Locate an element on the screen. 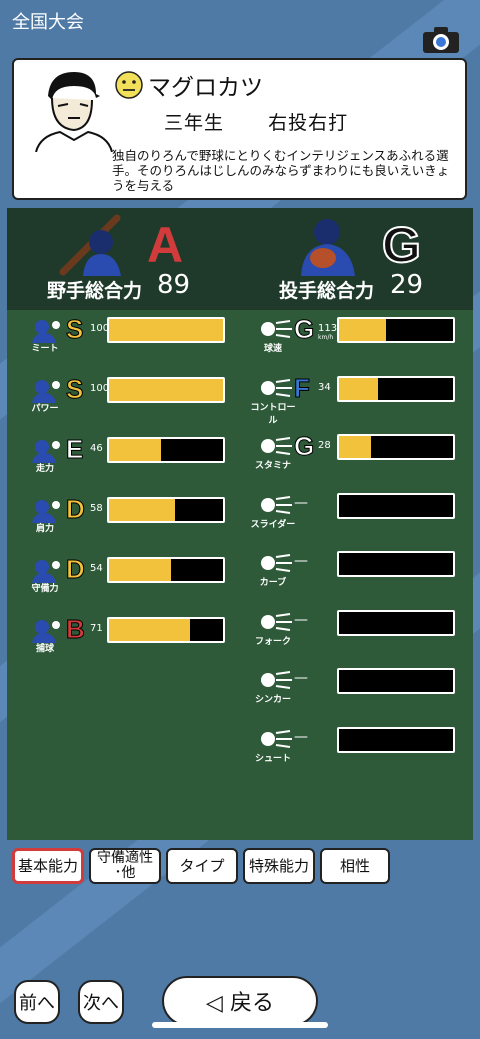 The height and width of the screenshot is (1039, 480). pitcher-row: 球速 G 113 km/h is located at coordinates (353, 334).